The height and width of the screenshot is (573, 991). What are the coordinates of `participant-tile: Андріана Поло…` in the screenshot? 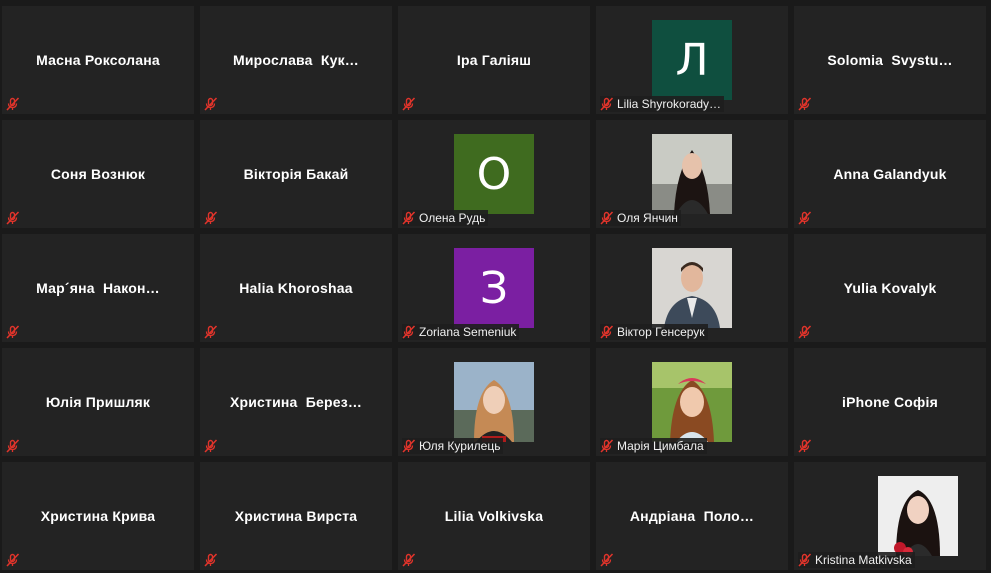 It's located at (692, 516).